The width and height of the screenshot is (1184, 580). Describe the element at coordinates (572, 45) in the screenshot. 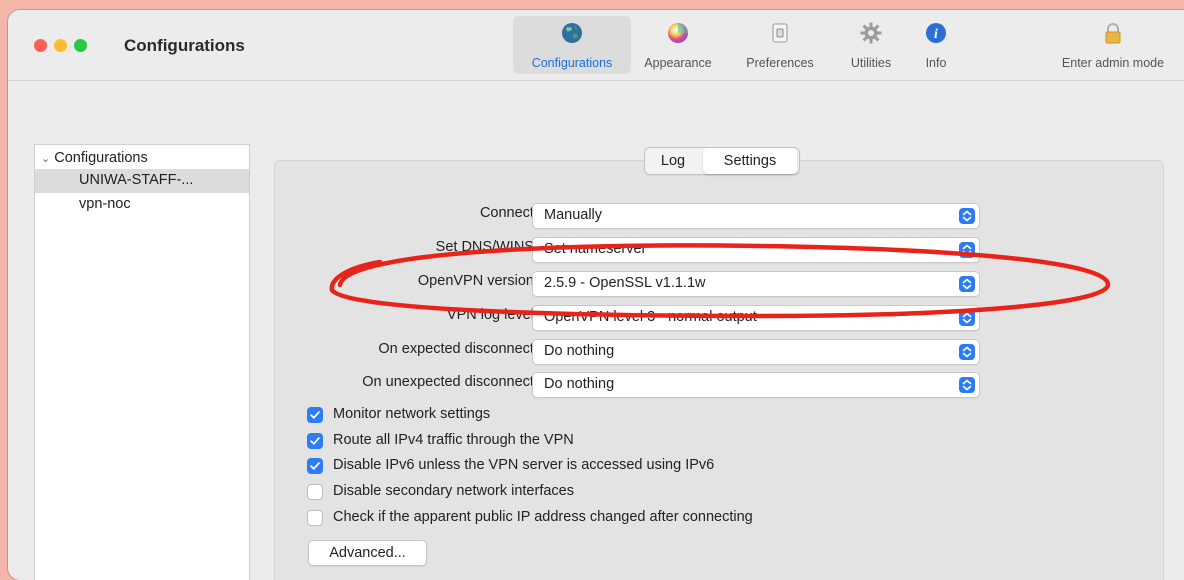

I see `toolbar-configurations: Configurations` at that location.